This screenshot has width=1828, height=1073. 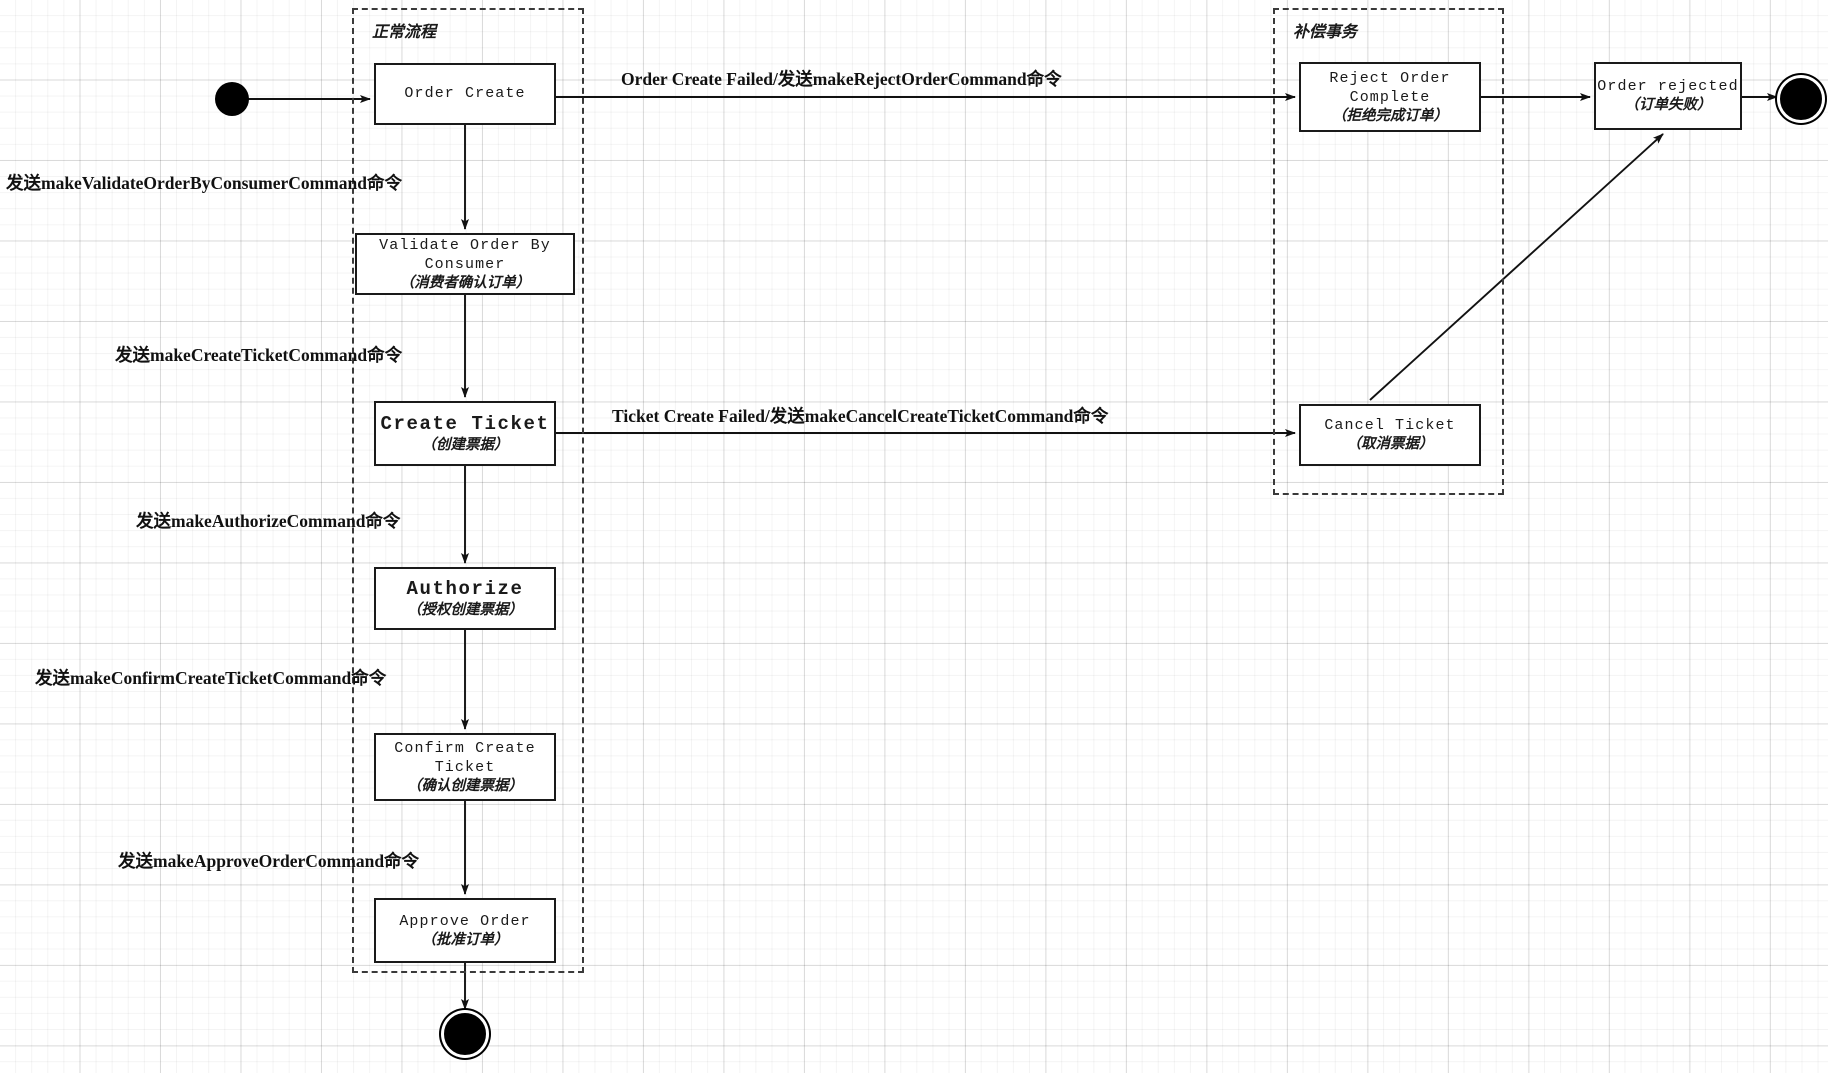 I want to click on state-node-approve-order-title: Approve Order, so click(x=465, y=921).